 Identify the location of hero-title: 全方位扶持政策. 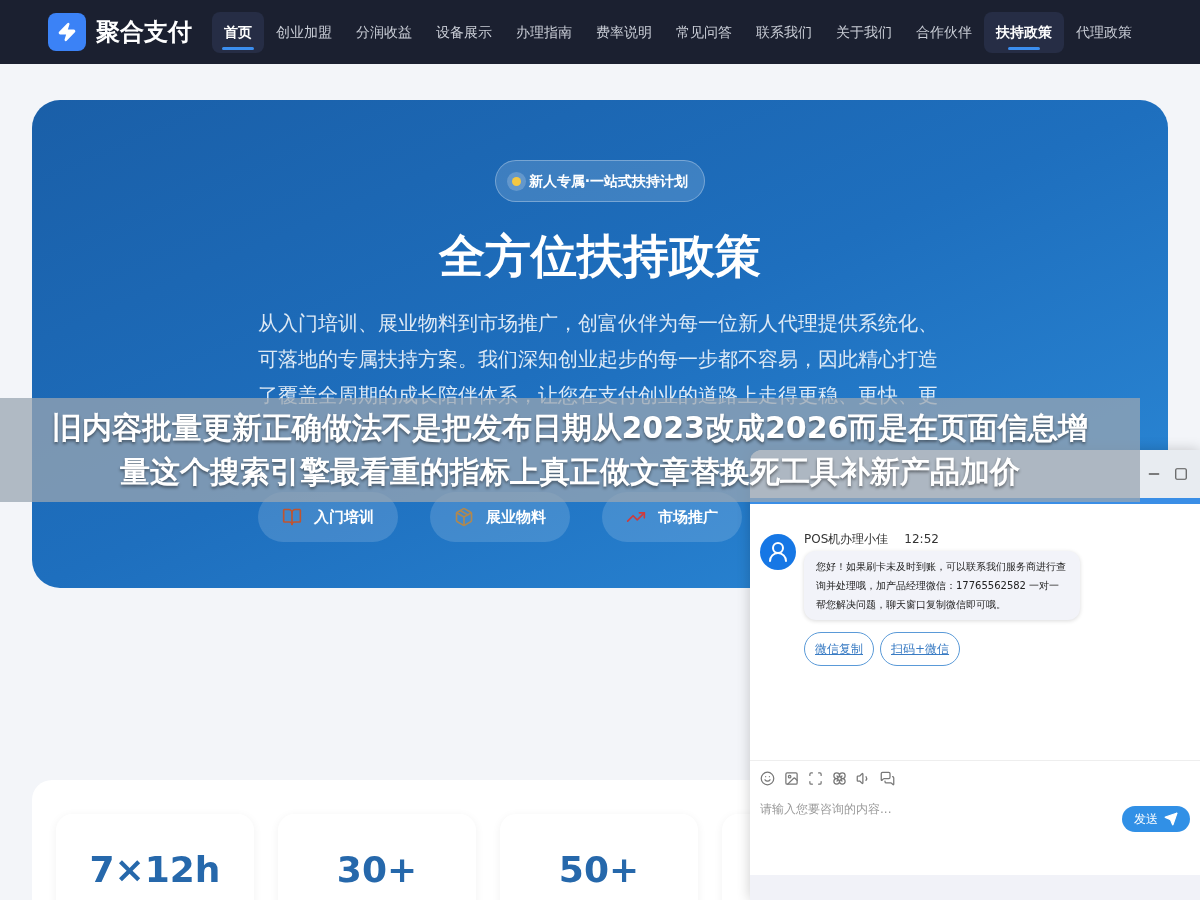
(600, 256).